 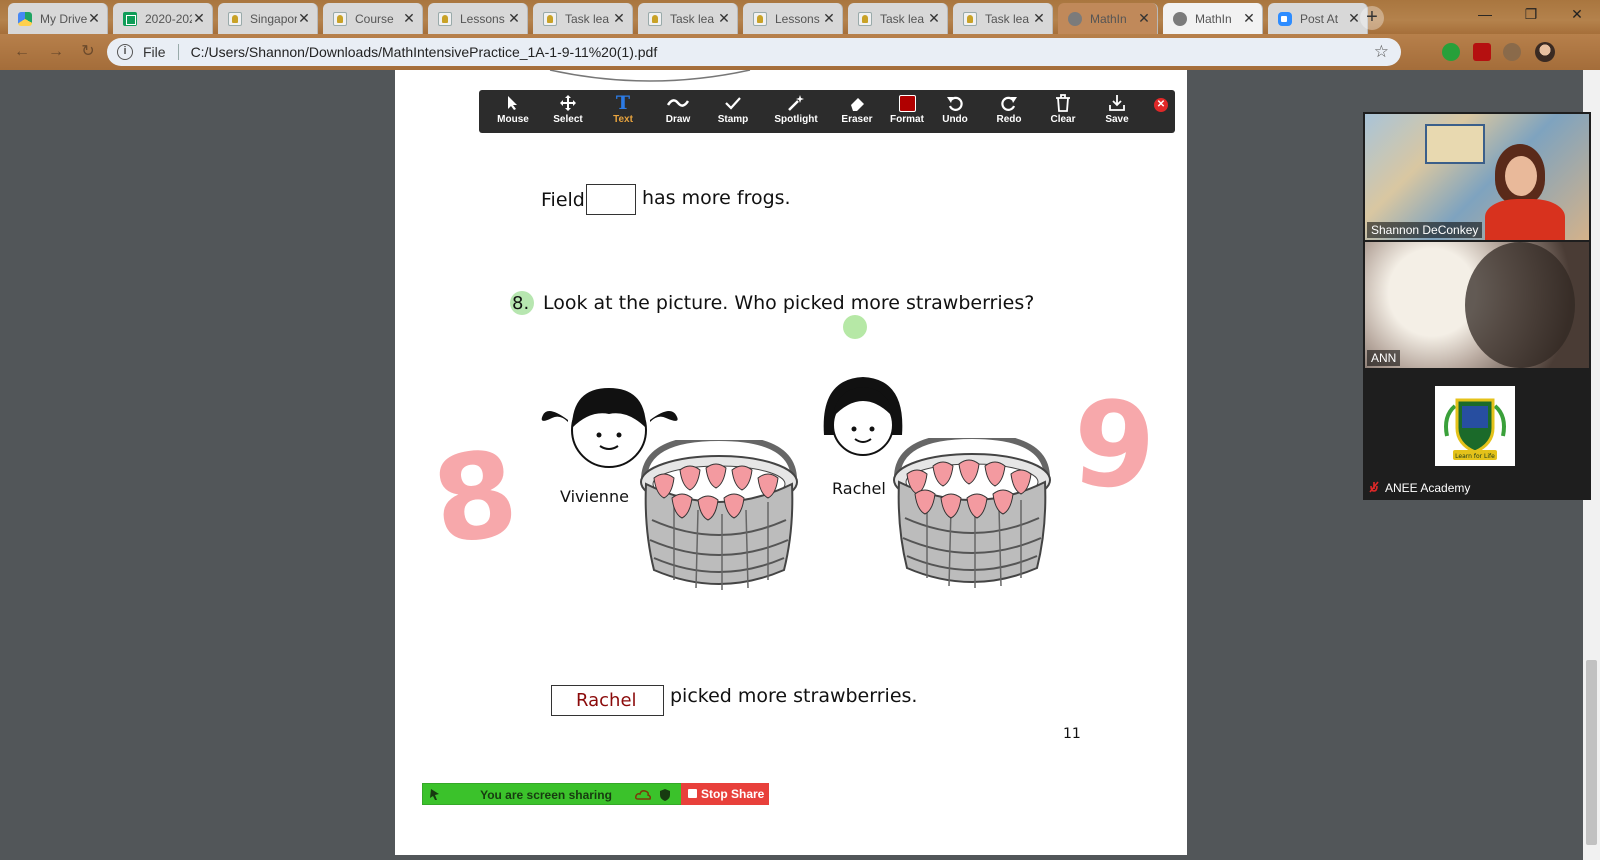 I want to click on screen-share-bar: You are screen sharing Stop Share, so click(x=595, y=794).